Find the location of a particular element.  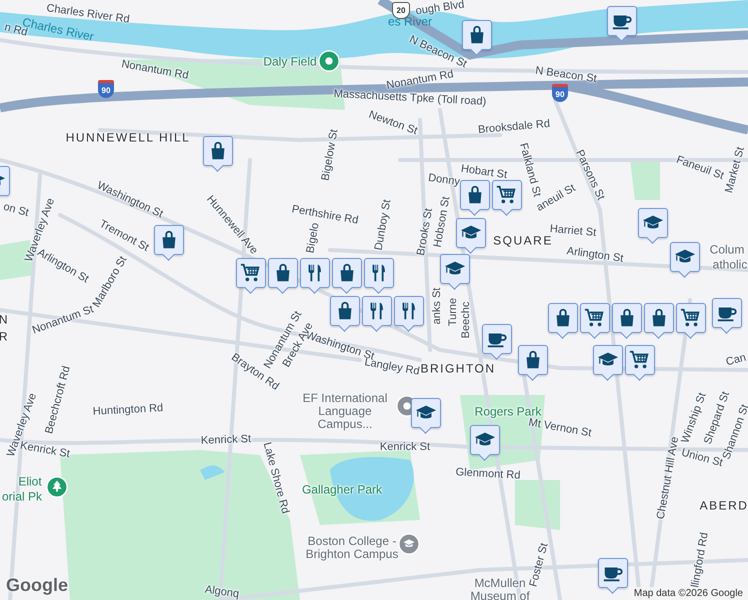

place-label: Colum is located at coordinates (727, 250).